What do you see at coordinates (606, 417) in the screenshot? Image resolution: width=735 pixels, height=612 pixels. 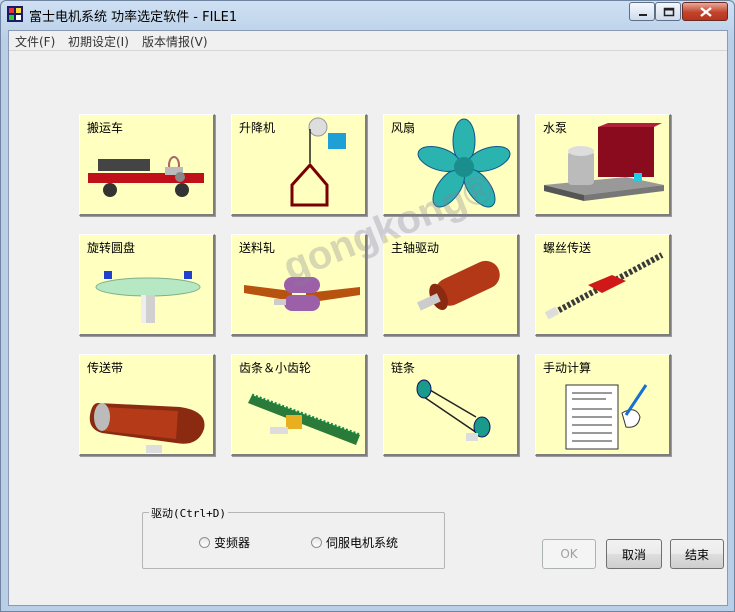 I see `manual-calc-icon` at bounding box center [606, 417].